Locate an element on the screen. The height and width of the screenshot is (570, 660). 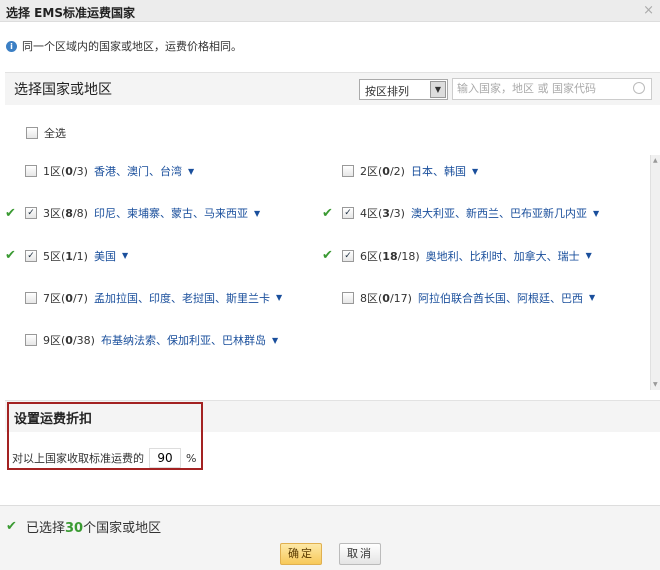
zone-item: 7区(0/7) 孟加拉国、印度、老挝国、斯里兰卡 ▼ is located at coordinates (143, 298).